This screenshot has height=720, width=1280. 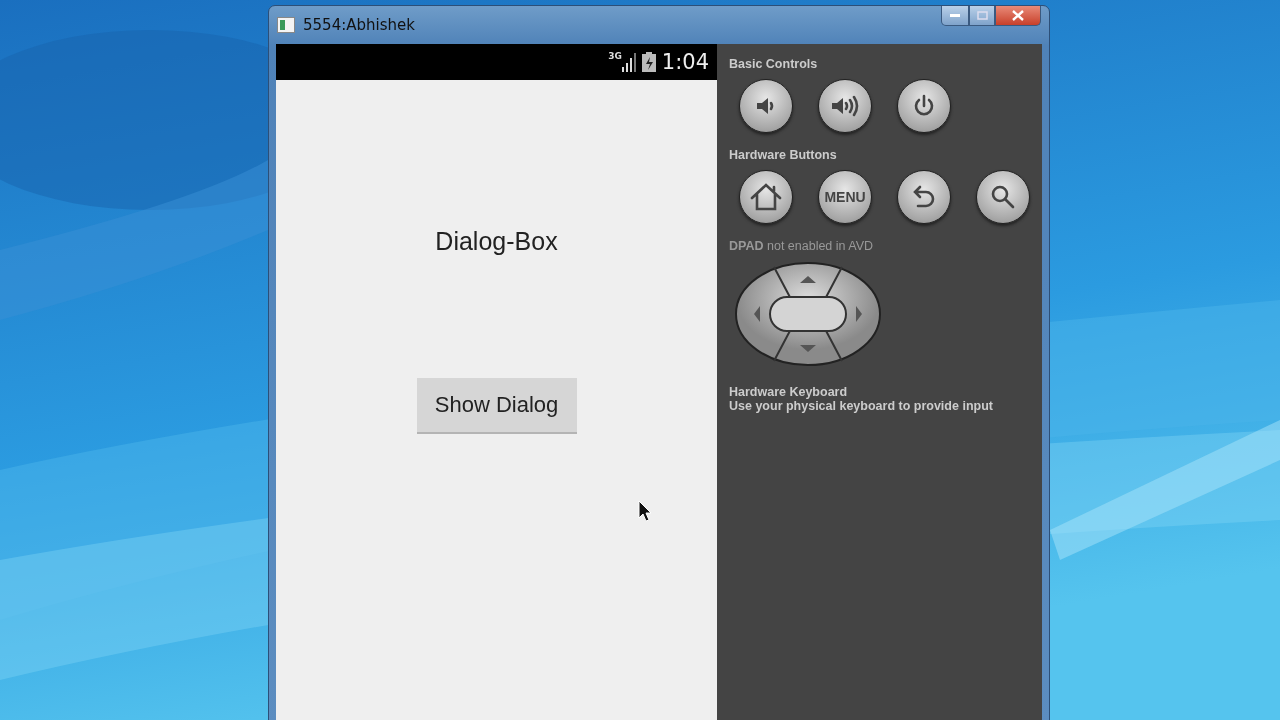 What do you see at coordinates (774, 64) in the screenshot?
I see `section-title: Basic Controls` at bounding box center [774, 64].